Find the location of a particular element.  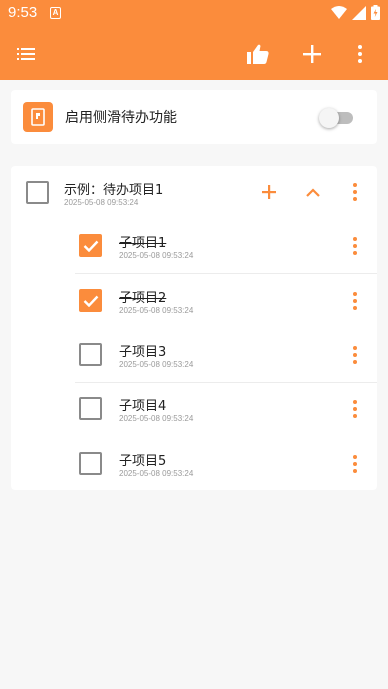

parent-time: 2025-05-08 09:53:24 is located at coordinates (101, 202).